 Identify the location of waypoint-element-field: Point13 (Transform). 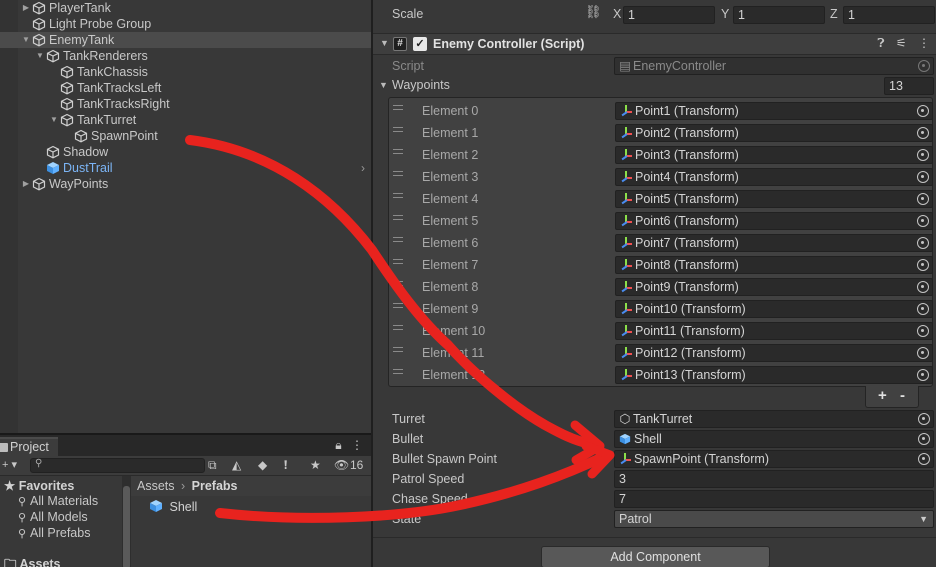
(774, 375).